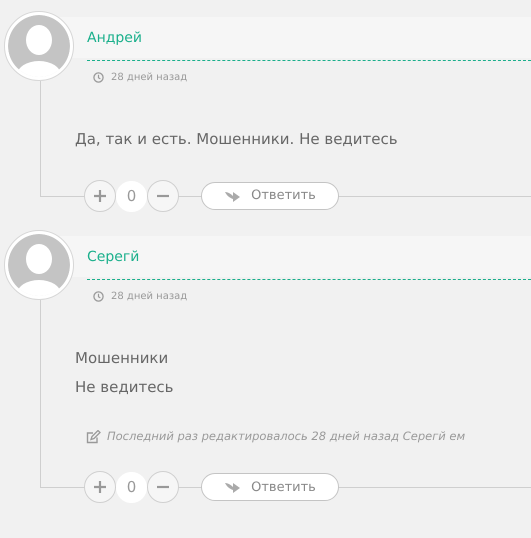  Describe the element at coordinates (125, 387) in the screenshot. I see `comment-text: Не ведитесь` at that location.